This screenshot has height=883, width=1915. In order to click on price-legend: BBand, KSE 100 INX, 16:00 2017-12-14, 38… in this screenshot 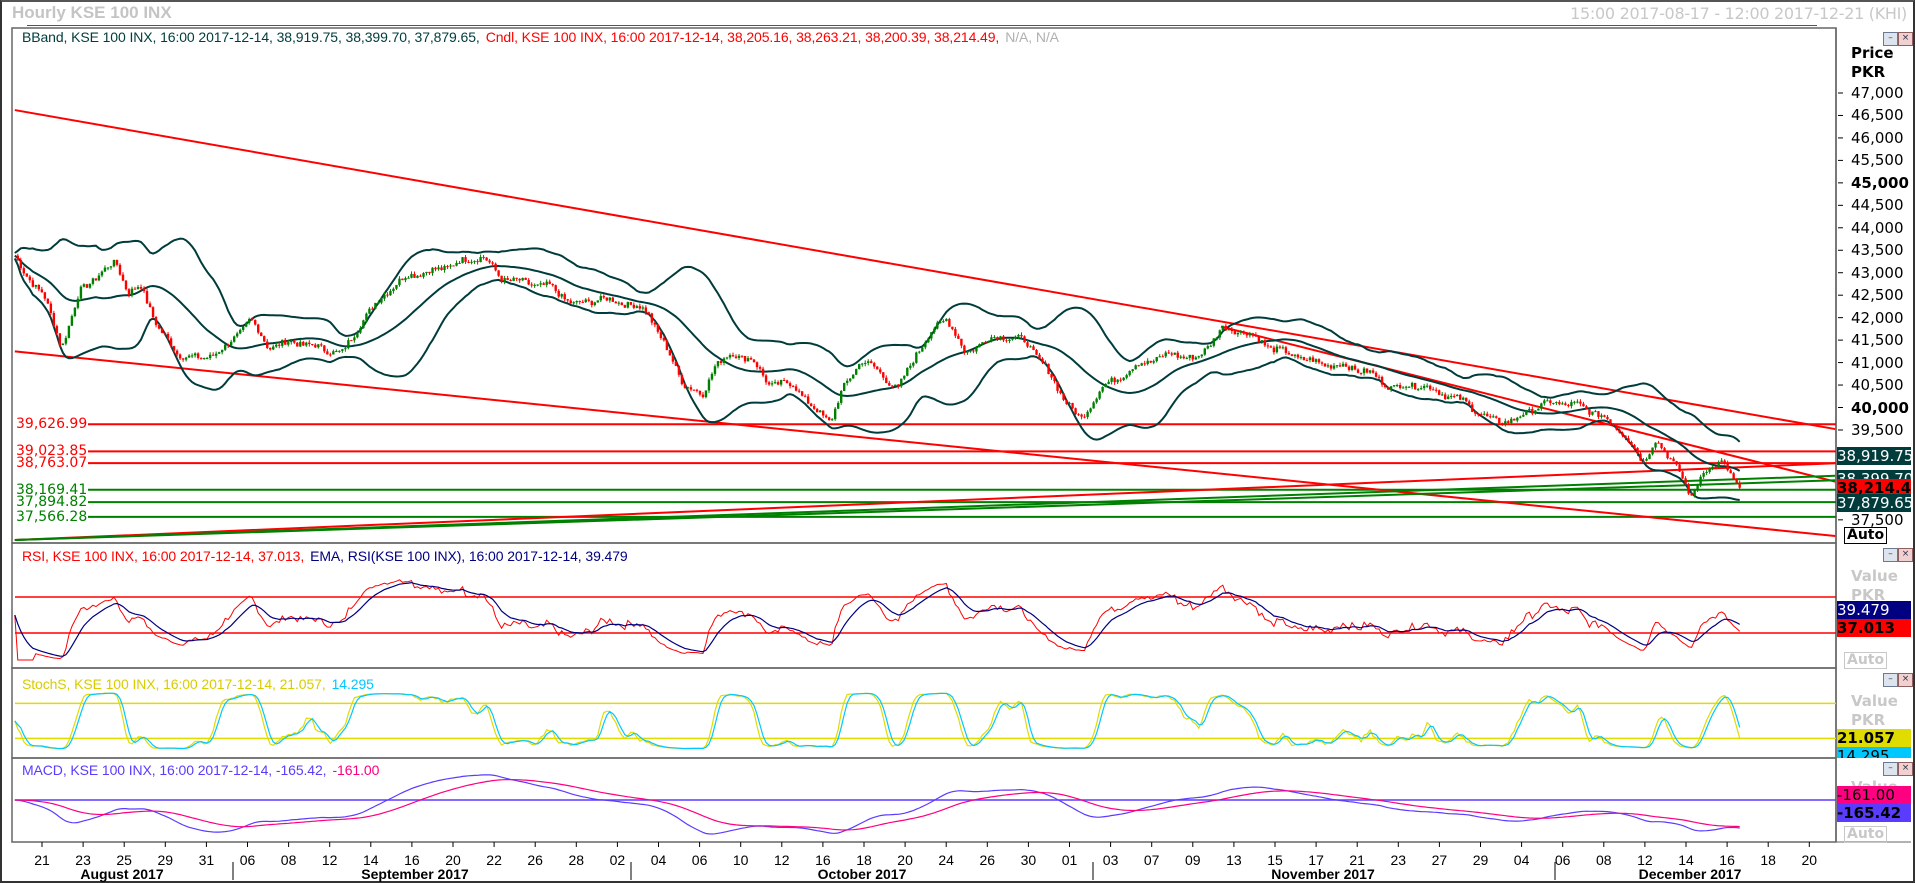, I will do `click(543, 37)`.